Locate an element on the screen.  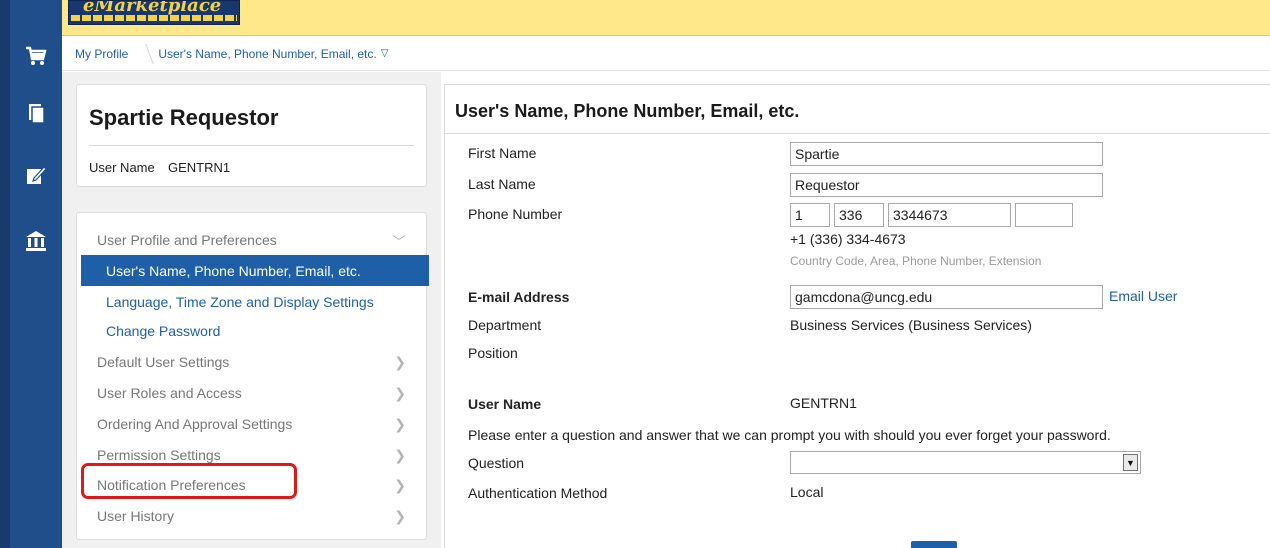
profile-card: Spartie Requestor User Name GENTRN1 is located at coordinates (251, 135).